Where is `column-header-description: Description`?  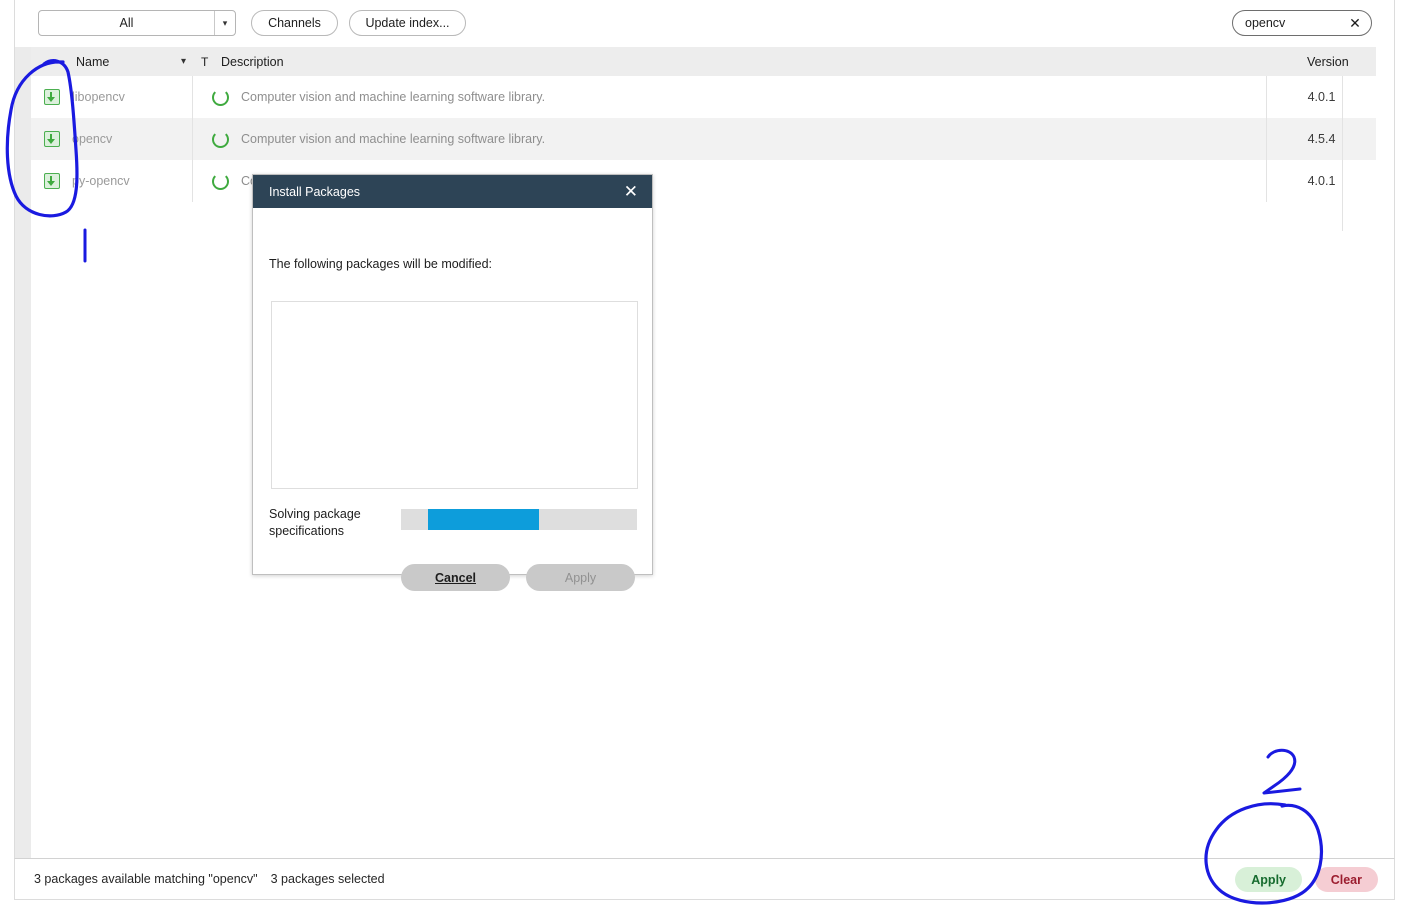
column-header-description: Description is located at coordinates (252, 61).